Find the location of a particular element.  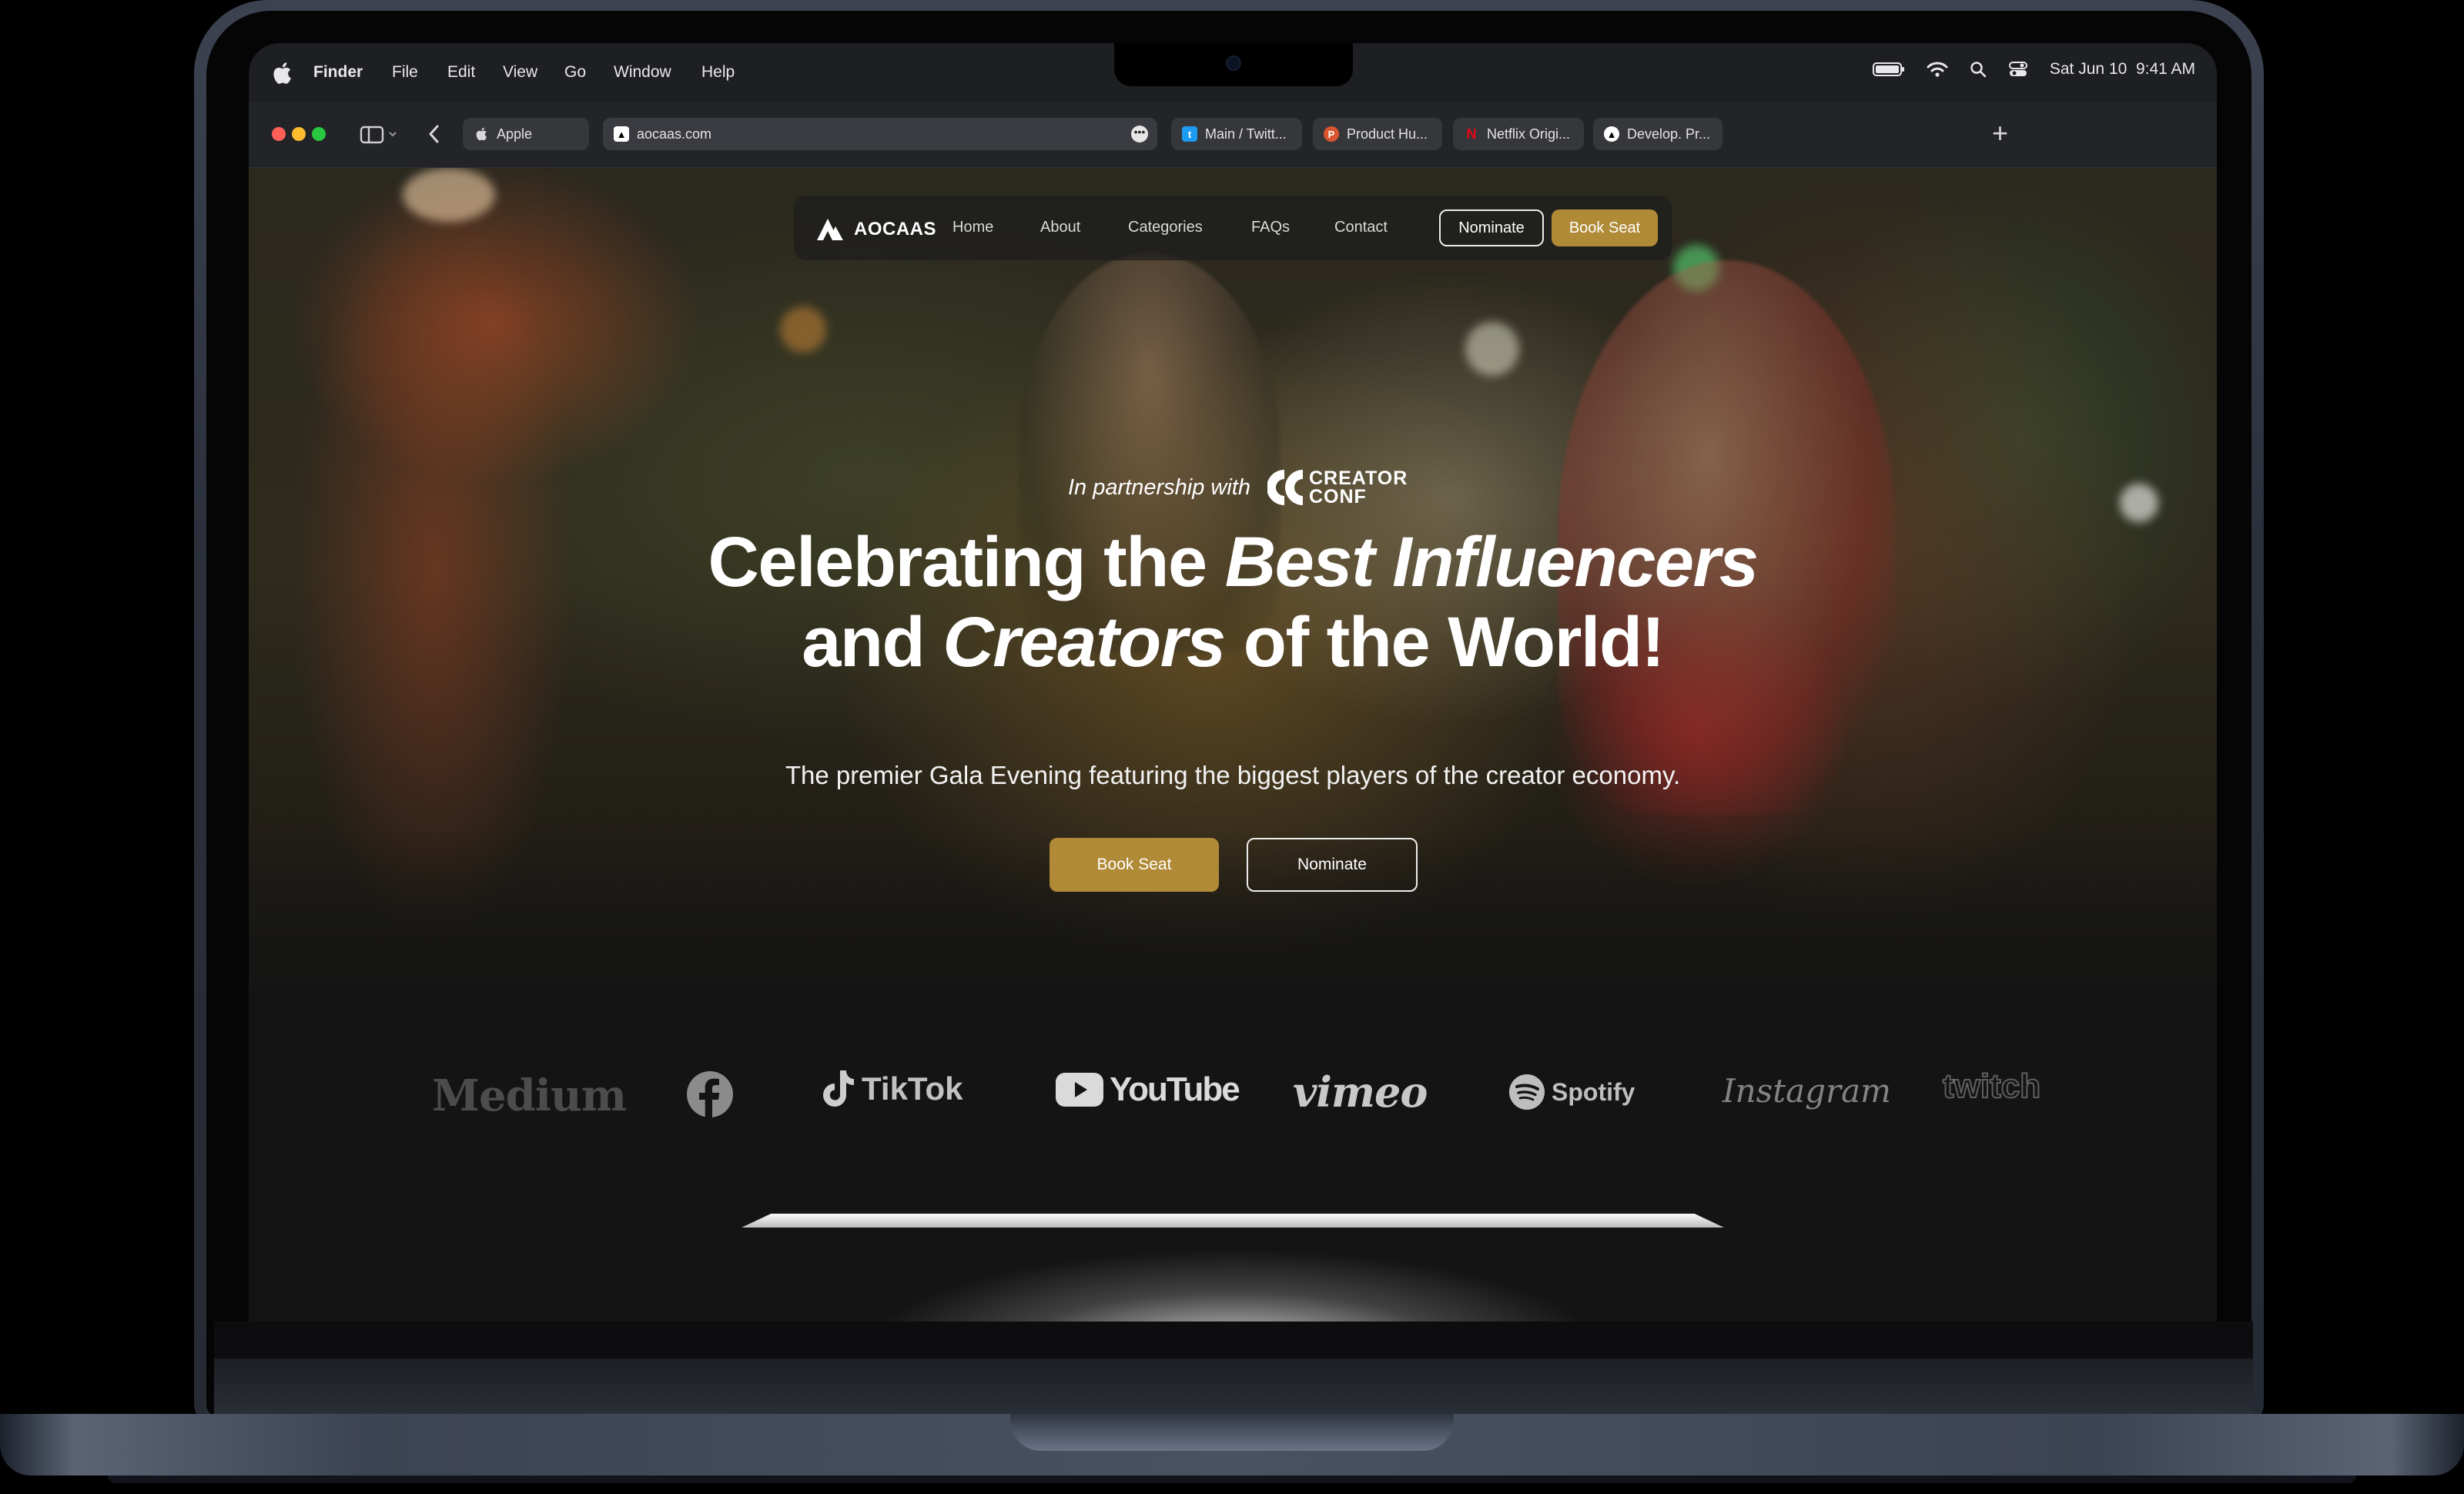

brand-label: Spotify is located at coordinates (1593, 1091).